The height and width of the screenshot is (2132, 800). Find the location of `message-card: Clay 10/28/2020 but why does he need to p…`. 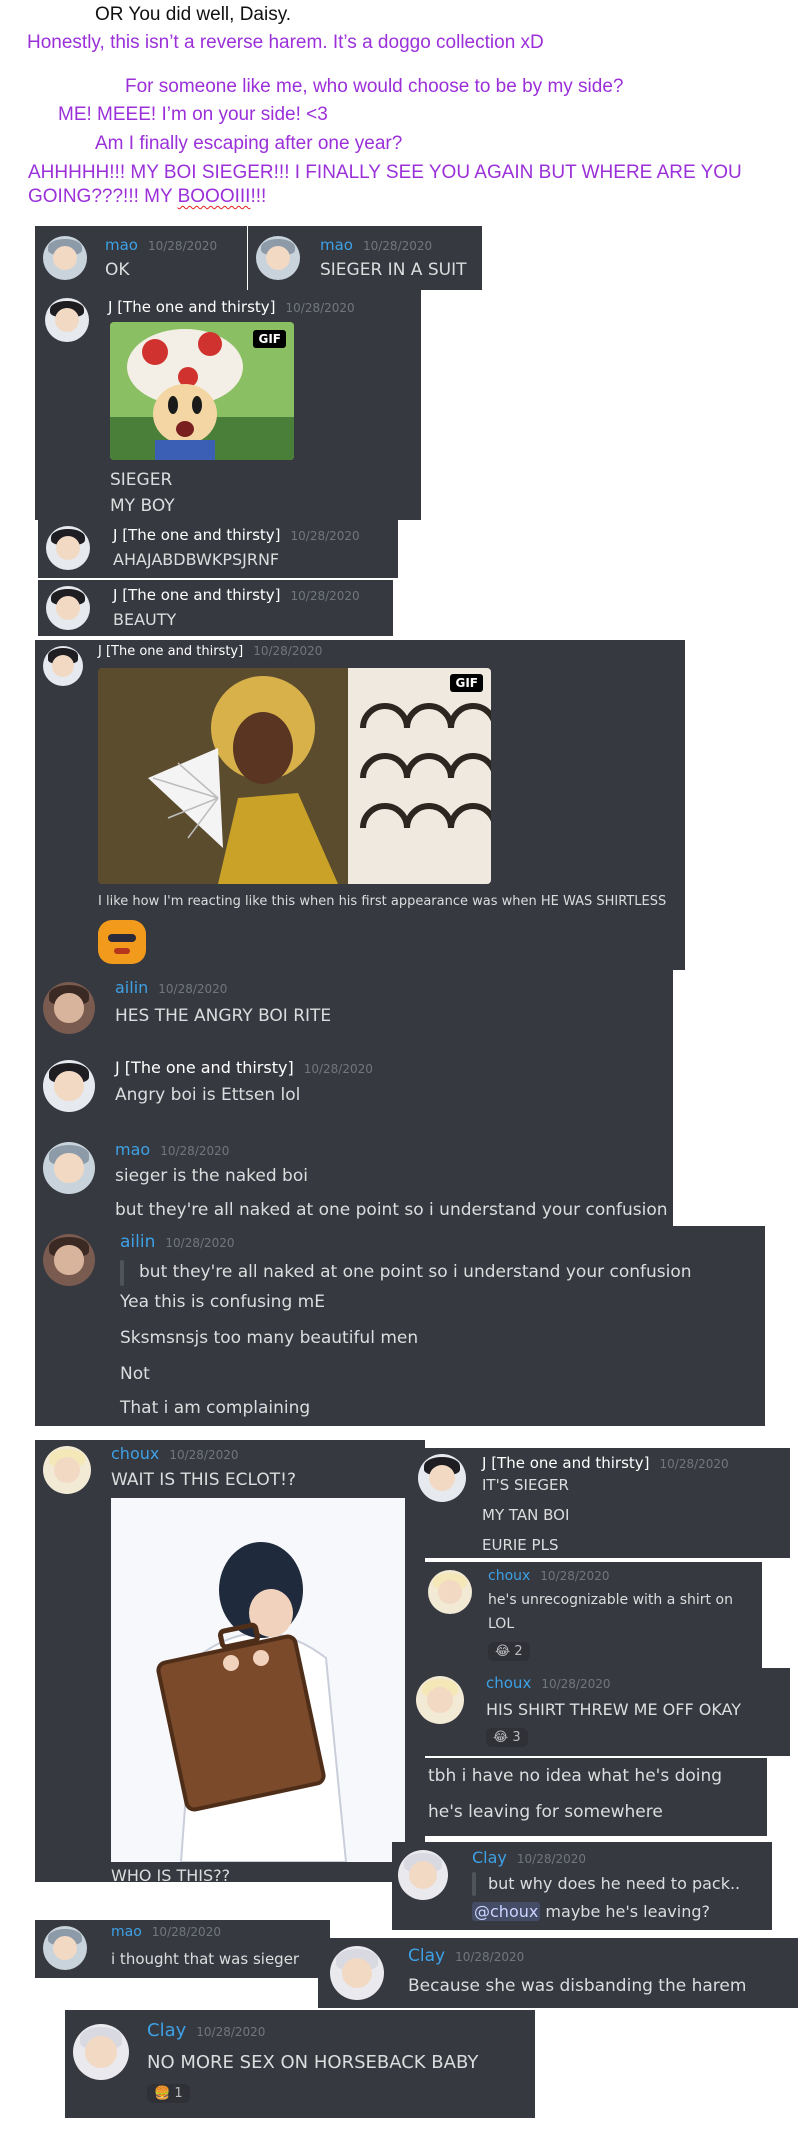

message-card: Clay 10/28/2020 but why does he need to p… is located at coordinates (582, 1886).